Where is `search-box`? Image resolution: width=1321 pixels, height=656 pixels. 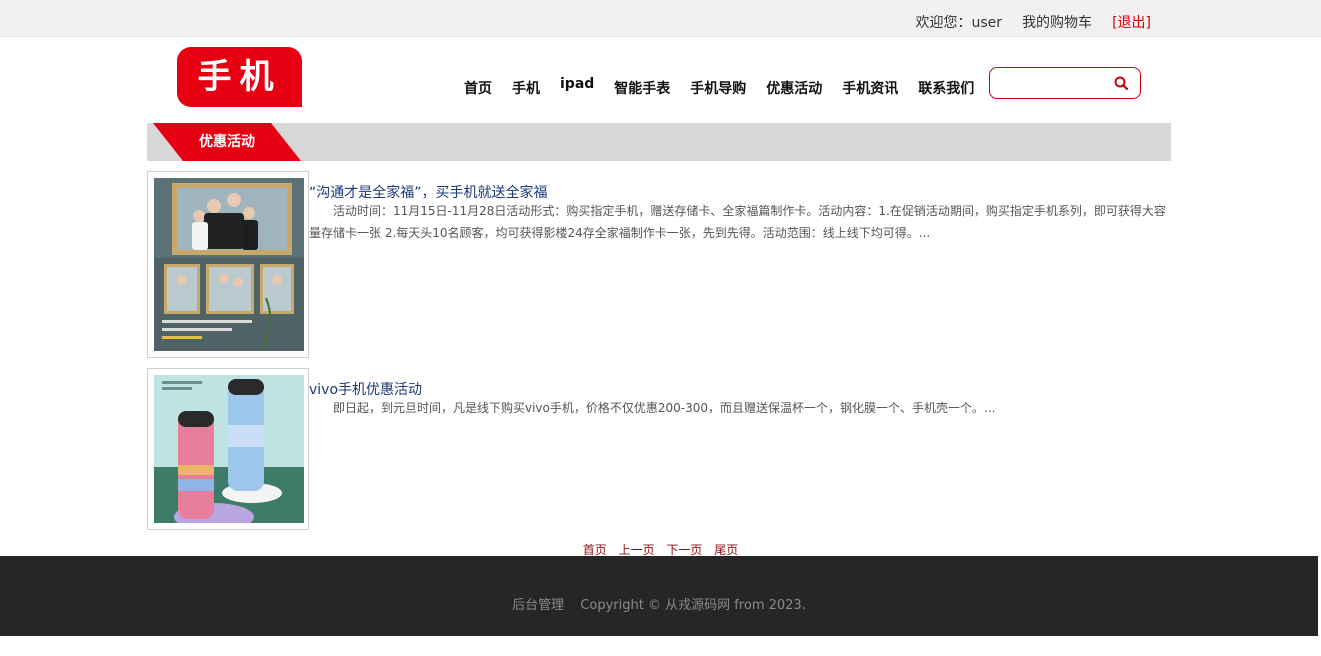 search-box is located at coordinates (1065, 83).